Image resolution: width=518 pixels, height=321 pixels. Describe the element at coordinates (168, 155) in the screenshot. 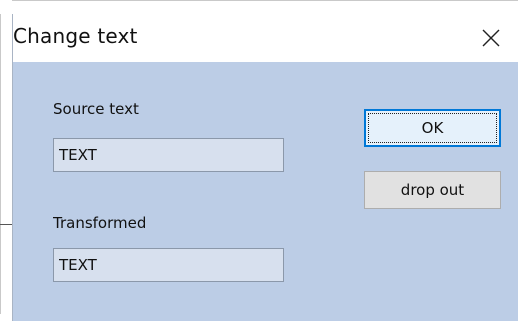

I see `source-text-input` at that location.